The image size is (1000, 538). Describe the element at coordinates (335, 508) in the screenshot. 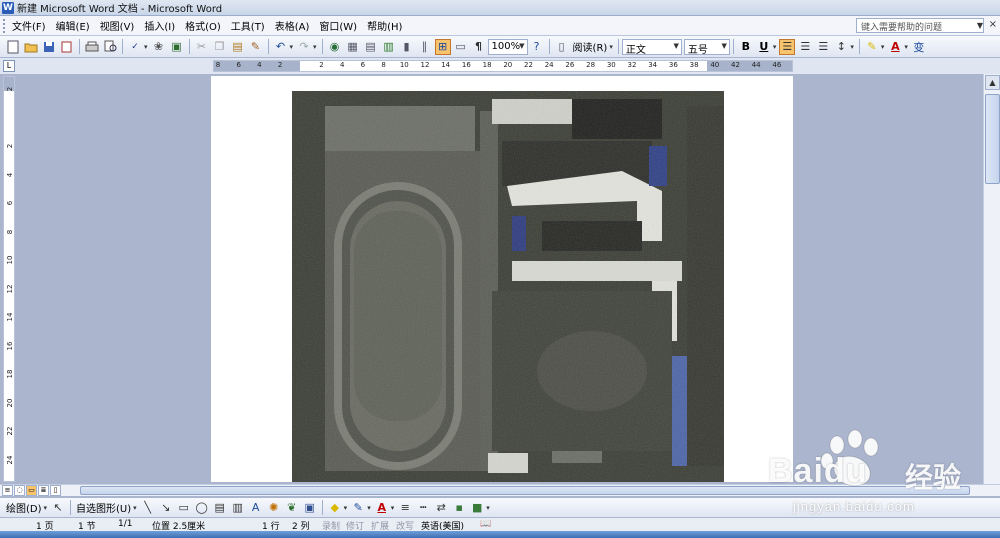

I see `fill-color-icon: ◆` at that location.